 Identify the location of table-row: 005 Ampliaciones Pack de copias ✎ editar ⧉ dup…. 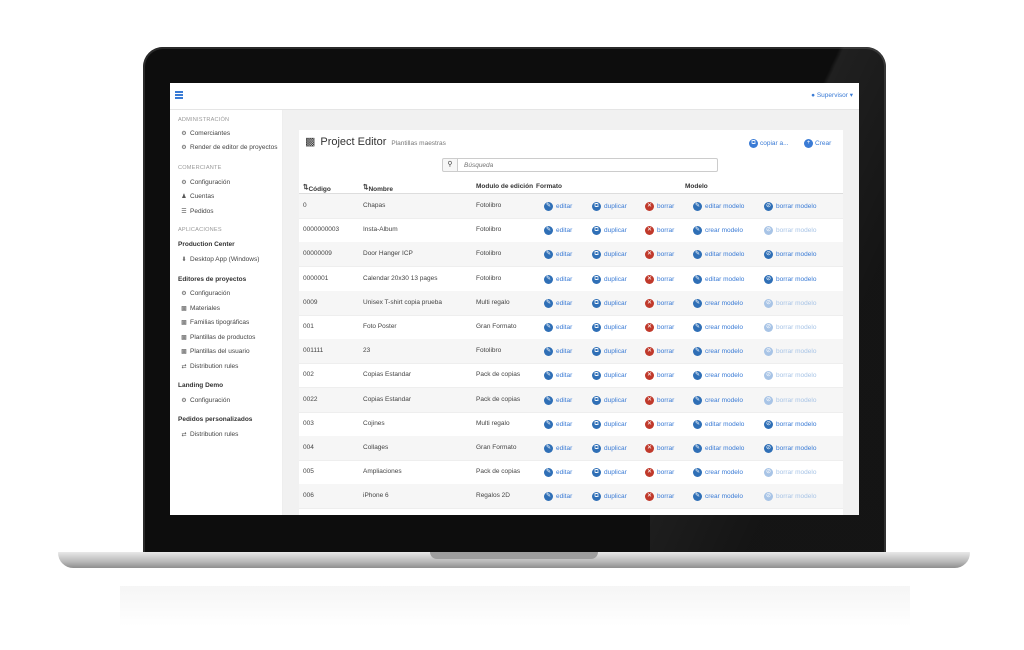
(571, 473).